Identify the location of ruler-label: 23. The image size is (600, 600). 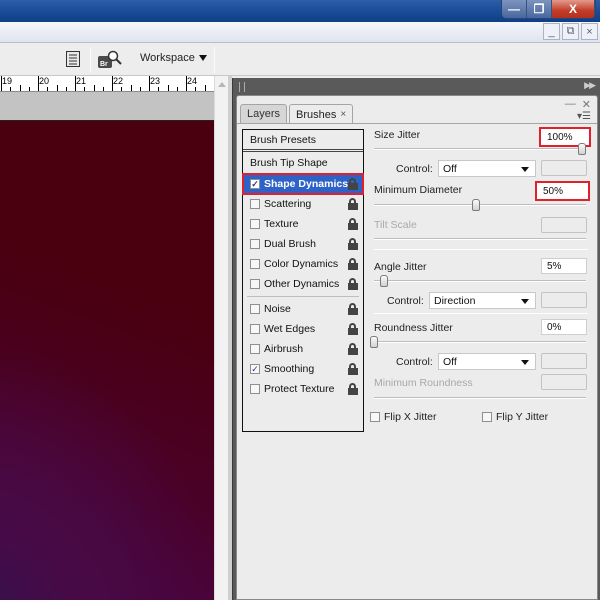
(155, 81).